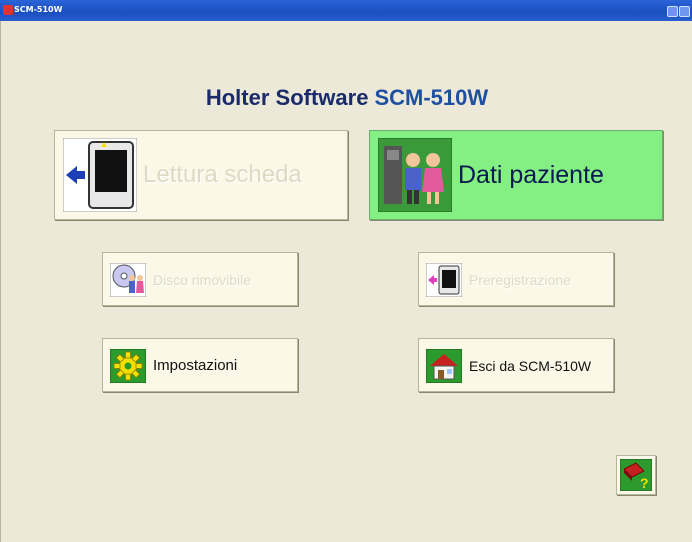 The height and width of the screenshot is (542, 692). I want to click on read-card-button: Lettura scheda, so click(201, 175).